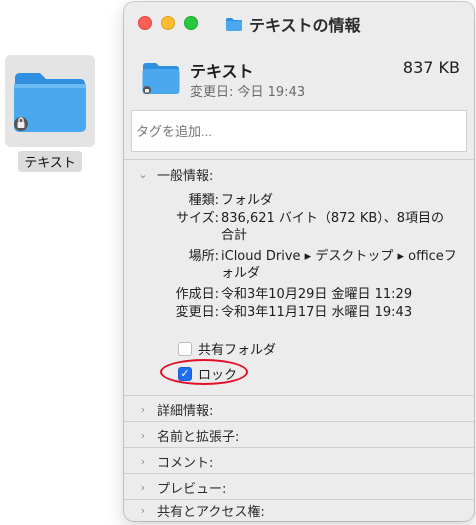 Image resolution: width=476 pixels, height=525 pixels. What do you see at coordinates (299, 409) in the screenshot?
I see `section-more-info: › 詳細情報:` at bounding box center [299, 409].